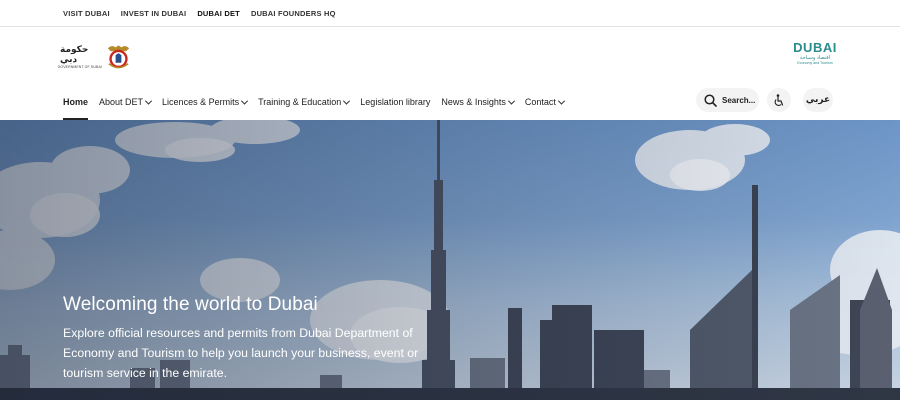 This screenshot has height=400, width=900. What do you see at coordinates (815, 56) in the screenshot?
I see `dubai-economy-tourism-logo: DUBAI اقتصاد وسياحة Economy and Tourism` at bounding box center [815, 56].